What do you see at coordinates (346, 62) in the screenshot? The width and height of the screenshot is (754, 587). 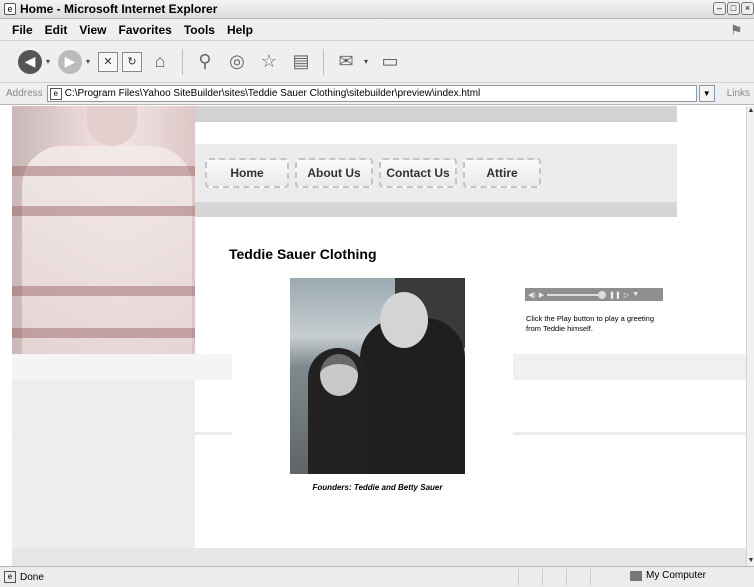 I see `mail-icon: ✉` at bounding box center [346, 62].